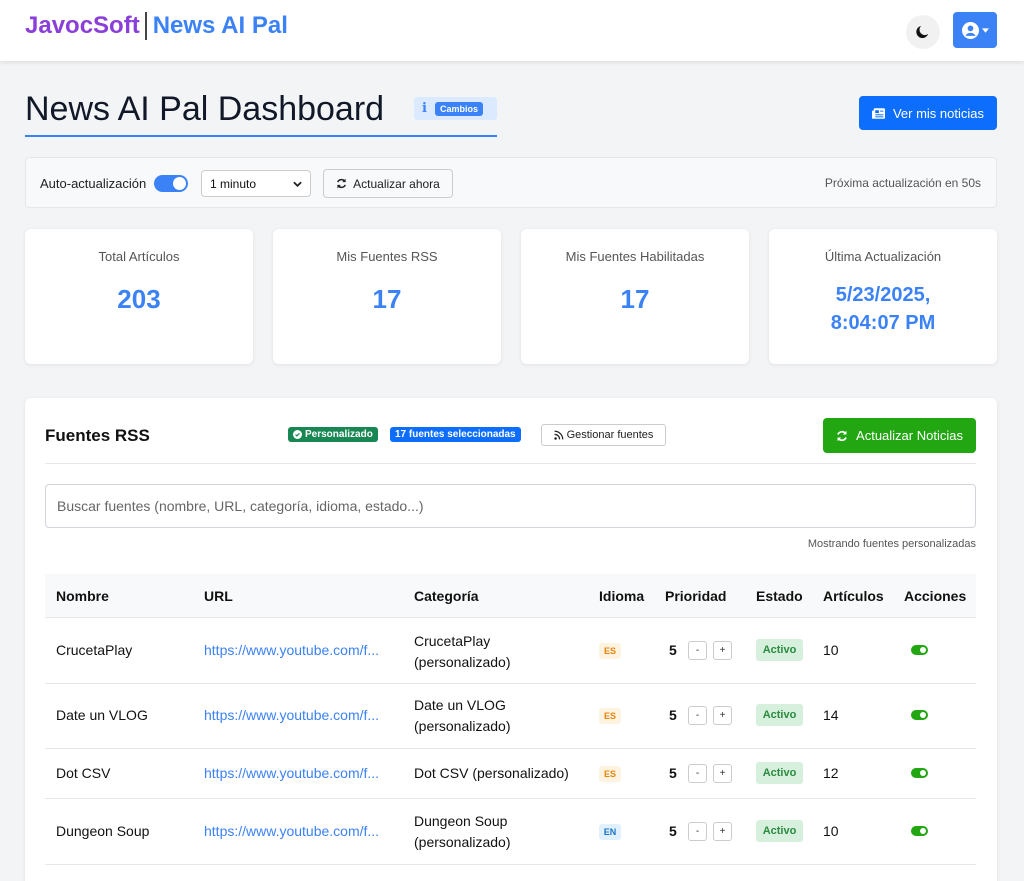 Image resolution: width=1024 pixels, height=881 pixels. I want to click on page-title: News AI Pal Dashboard, so click(205, 109).